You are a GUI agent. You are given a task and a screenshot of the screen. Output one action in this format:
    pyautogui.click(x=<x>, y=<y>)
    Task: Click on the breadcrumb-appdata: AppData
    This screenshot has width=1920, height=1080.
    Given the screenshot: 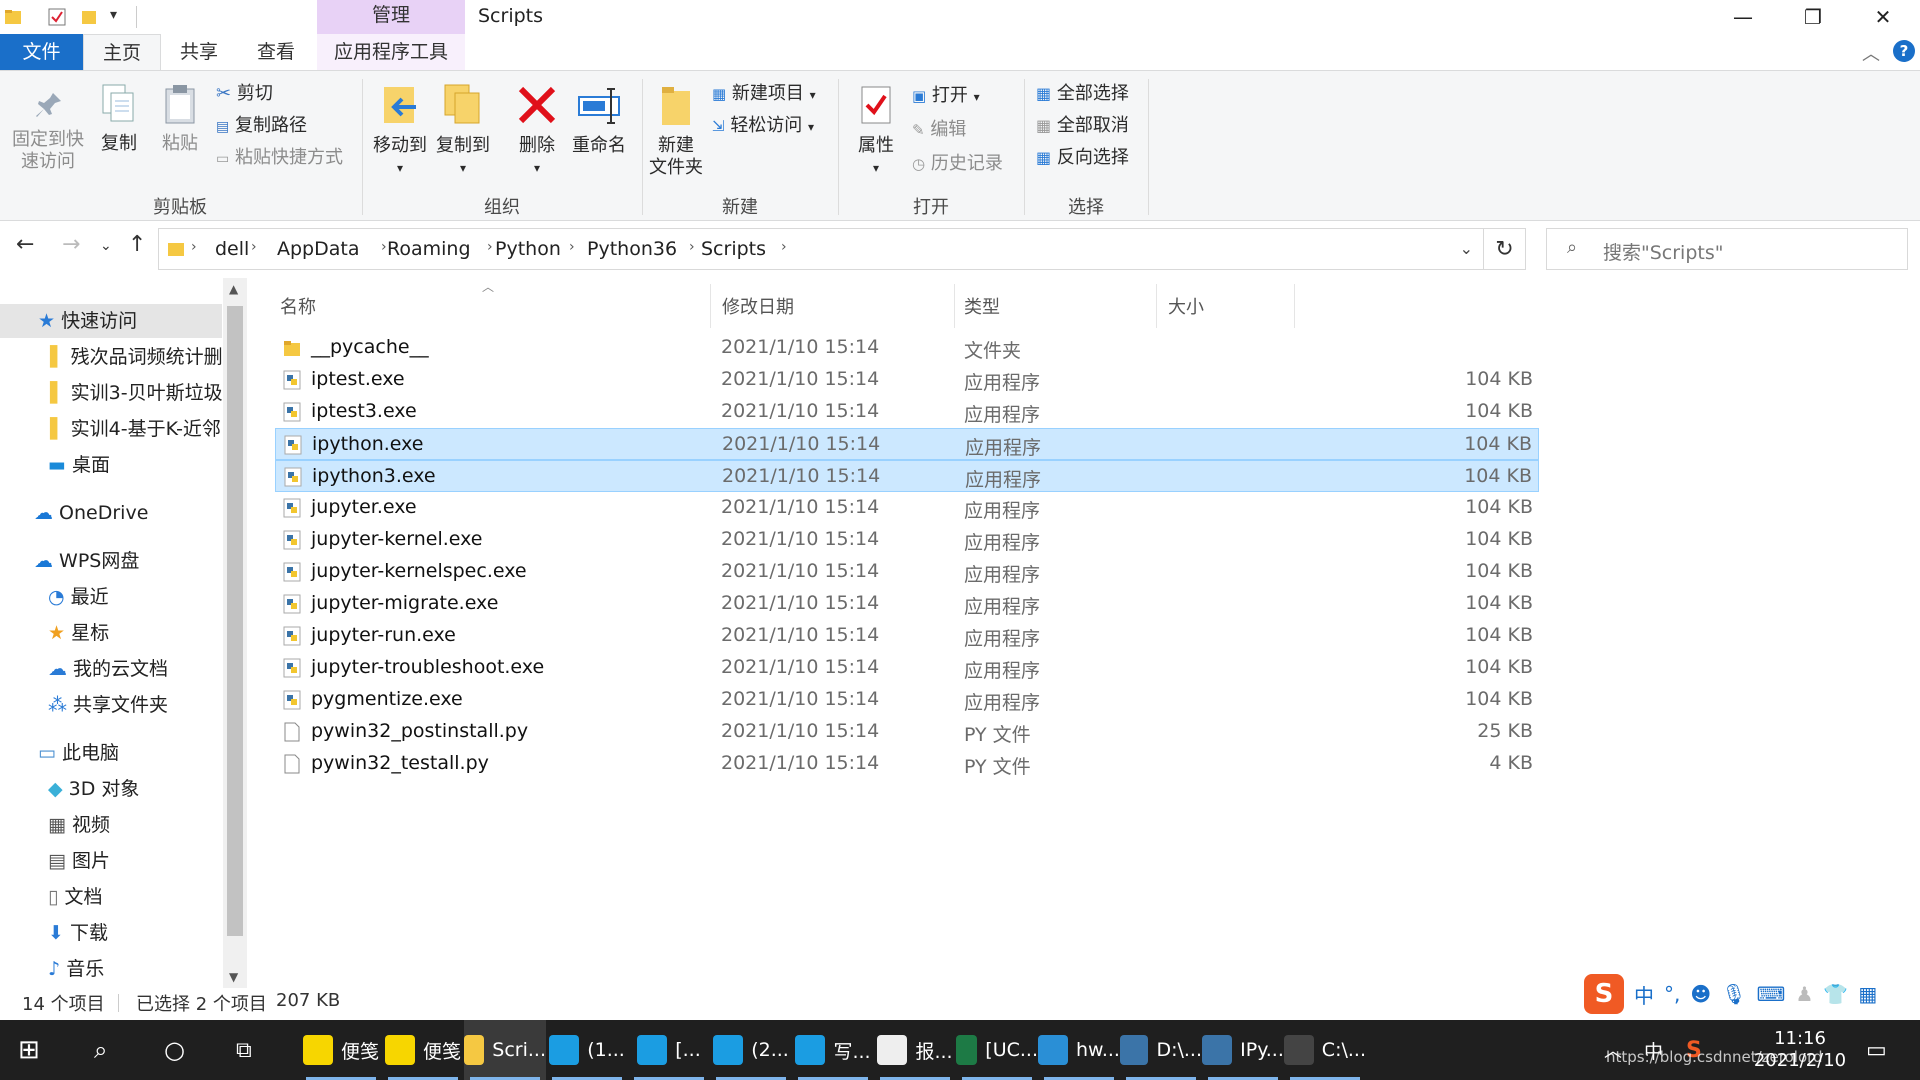 What is the action you would take?
    pyautogui.click(x=318, y=249)
    